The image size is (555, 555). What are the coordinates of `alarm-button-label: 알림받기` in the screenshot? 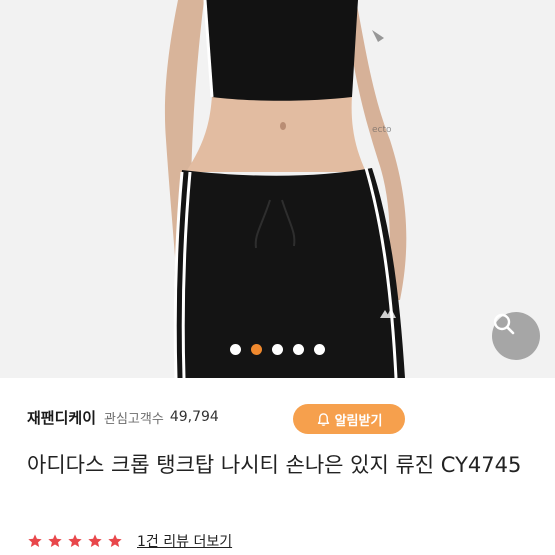 It's located at (358, 421).